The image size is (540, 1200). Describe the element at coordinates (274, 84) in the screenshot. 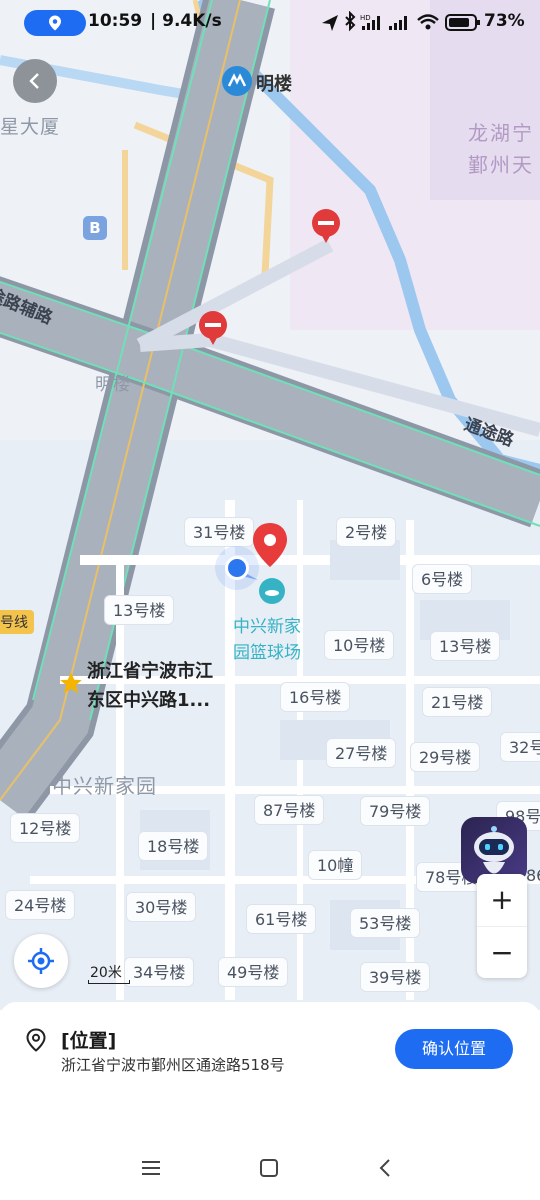

I see `metro-station-label: 明楼` at that location.